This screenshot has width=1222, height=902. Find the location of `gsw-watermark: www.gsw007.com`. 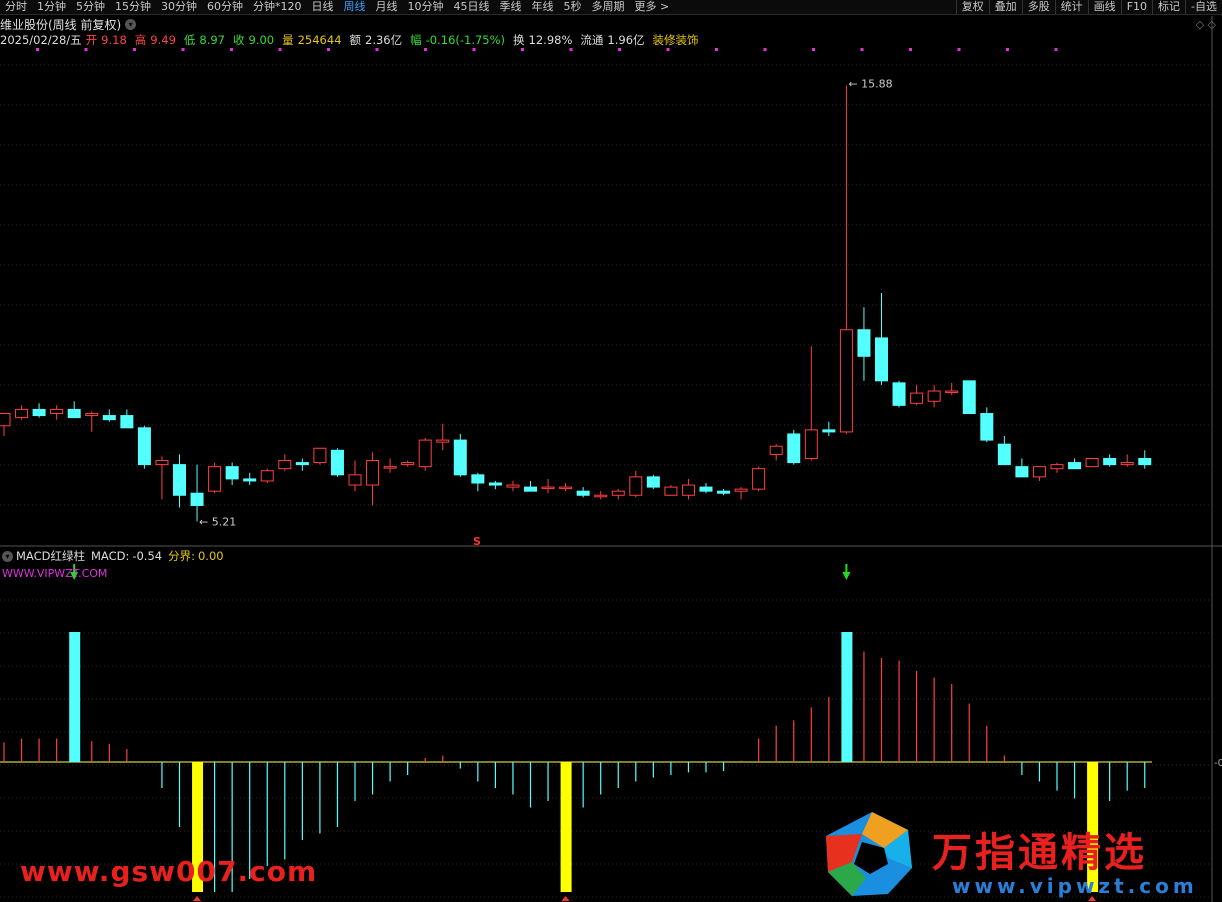

gsw-watermark: www.gsw007.com is located at coordinates (169, 871).